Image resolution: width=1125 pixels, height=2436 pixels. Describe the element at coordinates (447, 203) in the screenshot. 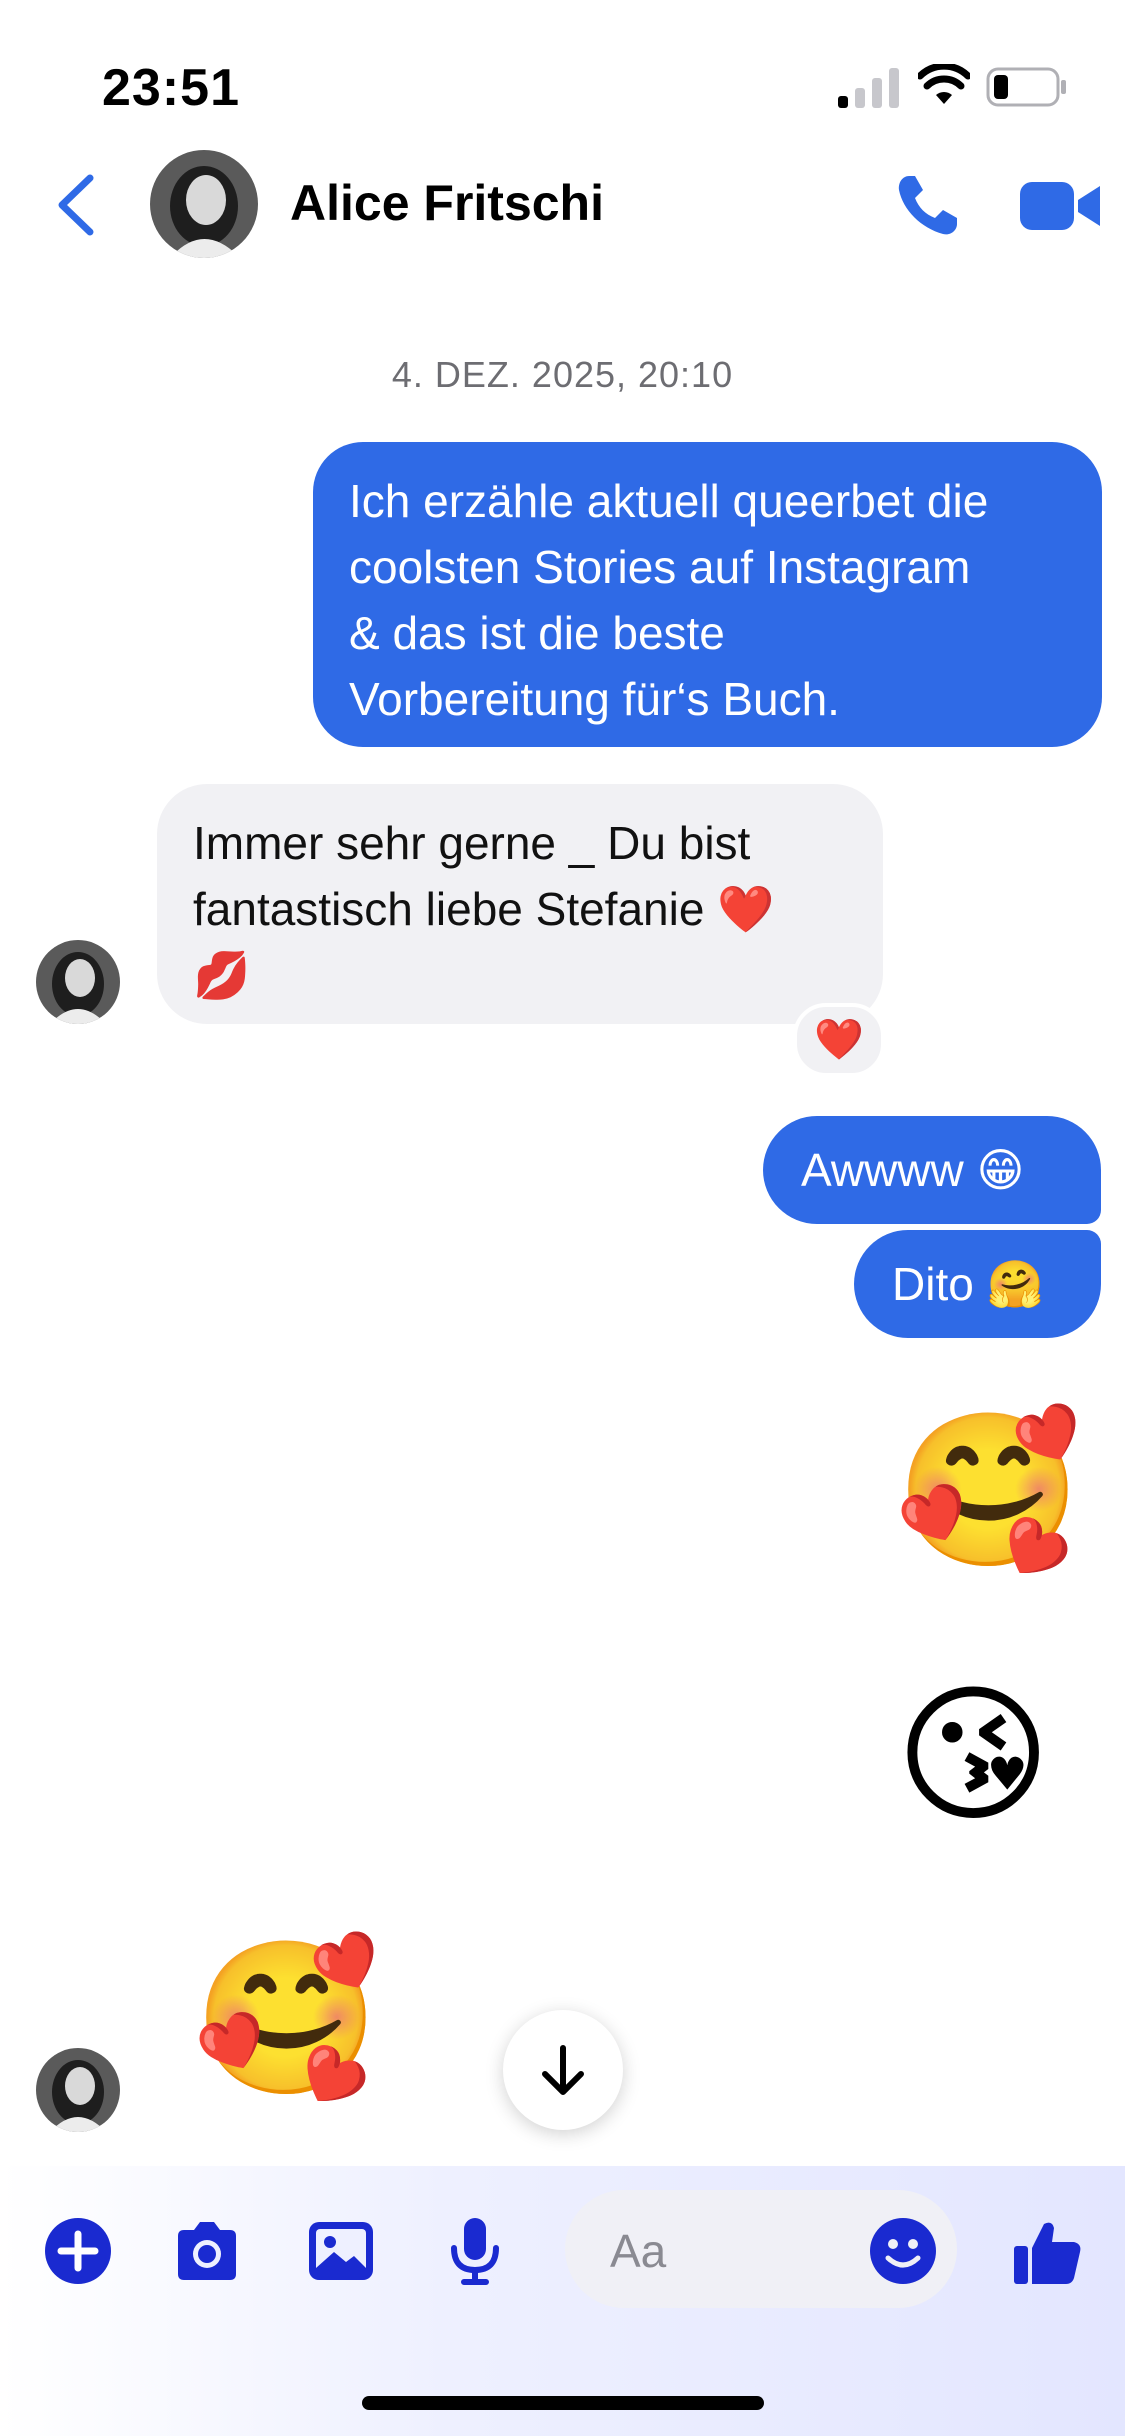

I see `contact-name: Alice Fritschi` at that location.